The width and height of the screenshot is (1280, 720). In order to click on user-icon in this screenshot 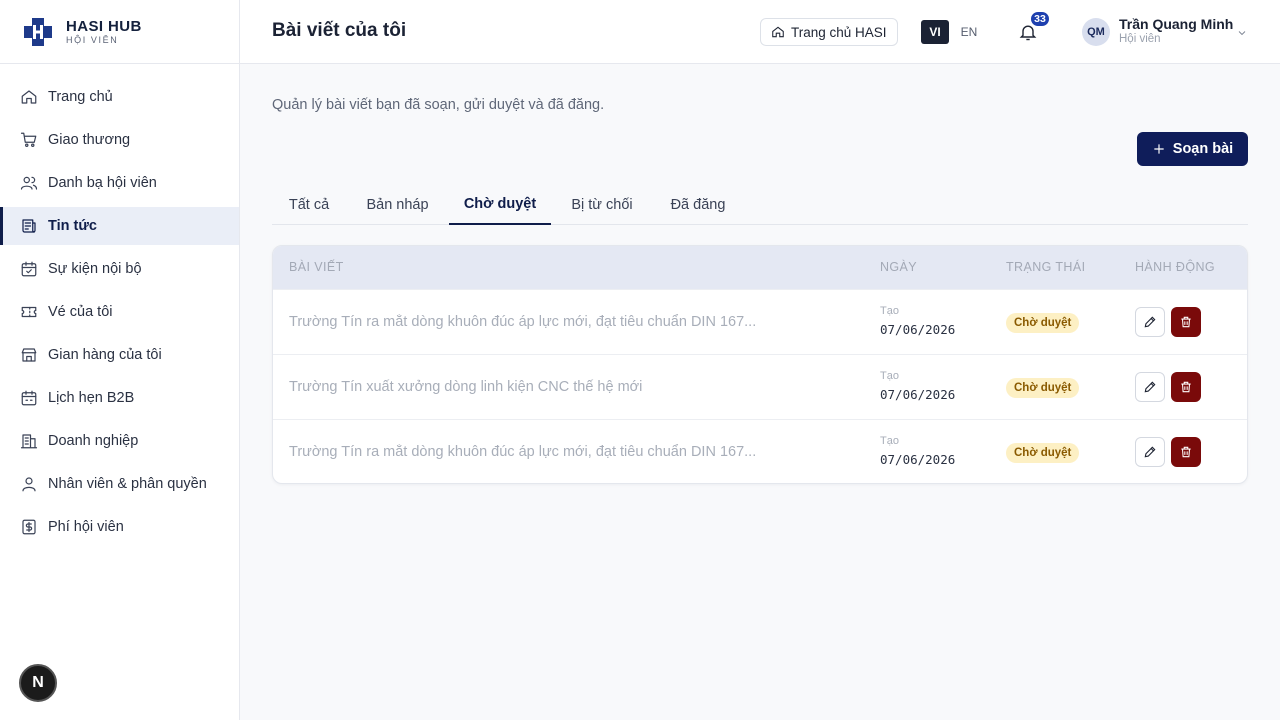, I will do `click(29, 484)`.